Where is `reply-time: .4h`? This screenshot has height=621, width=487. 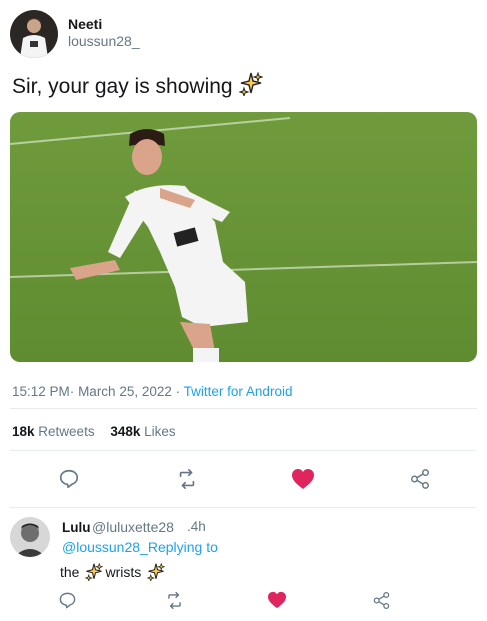
reply-time: .4h is located at coordinates (196, 526).